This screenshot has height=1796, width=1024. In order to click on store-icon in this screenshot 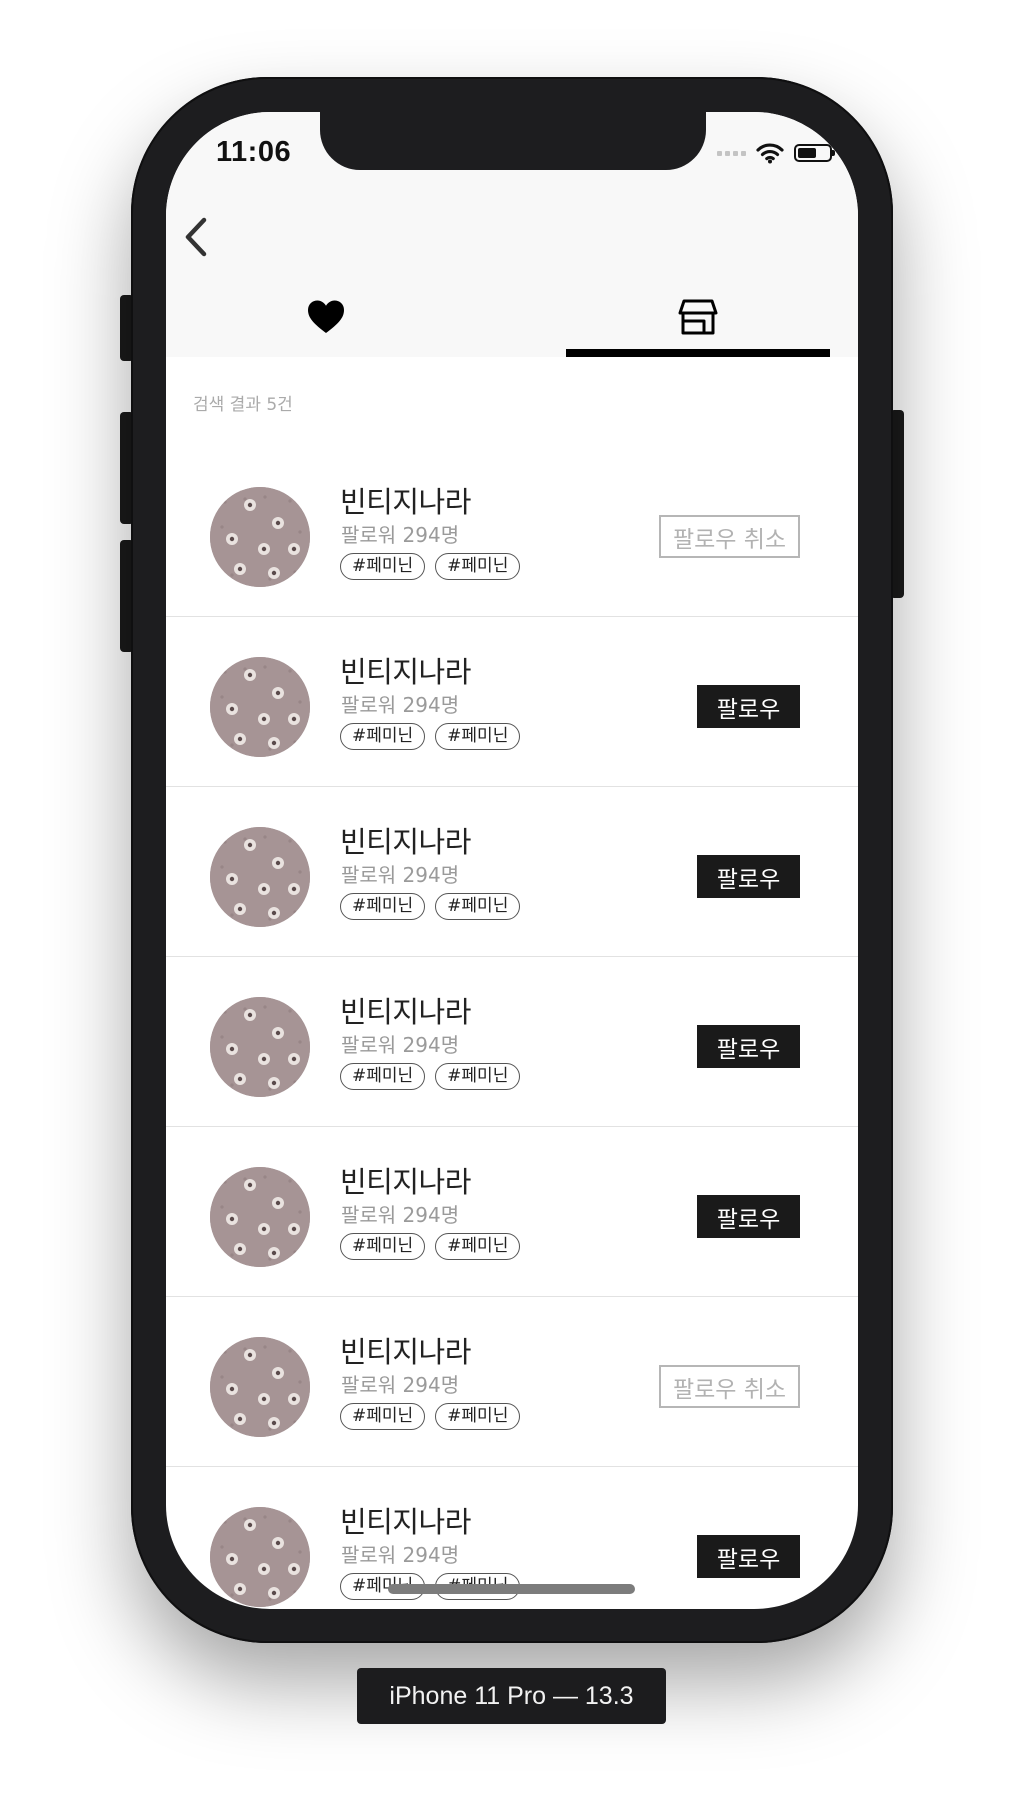, I will do `click(698, 317)`.